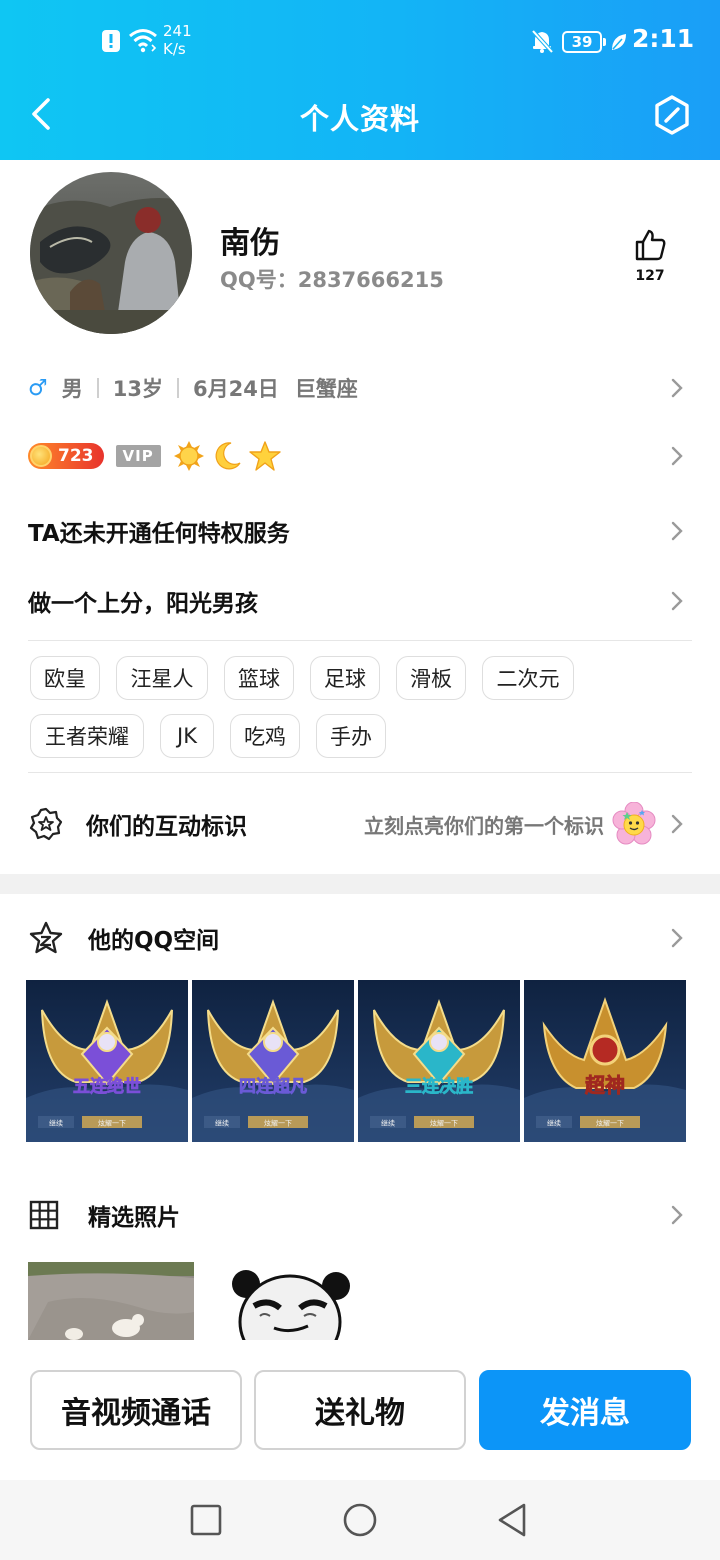 The width and height of the screenshot is (720, 1560). I want to click on battery-indicator: 39, so click(584, 42).